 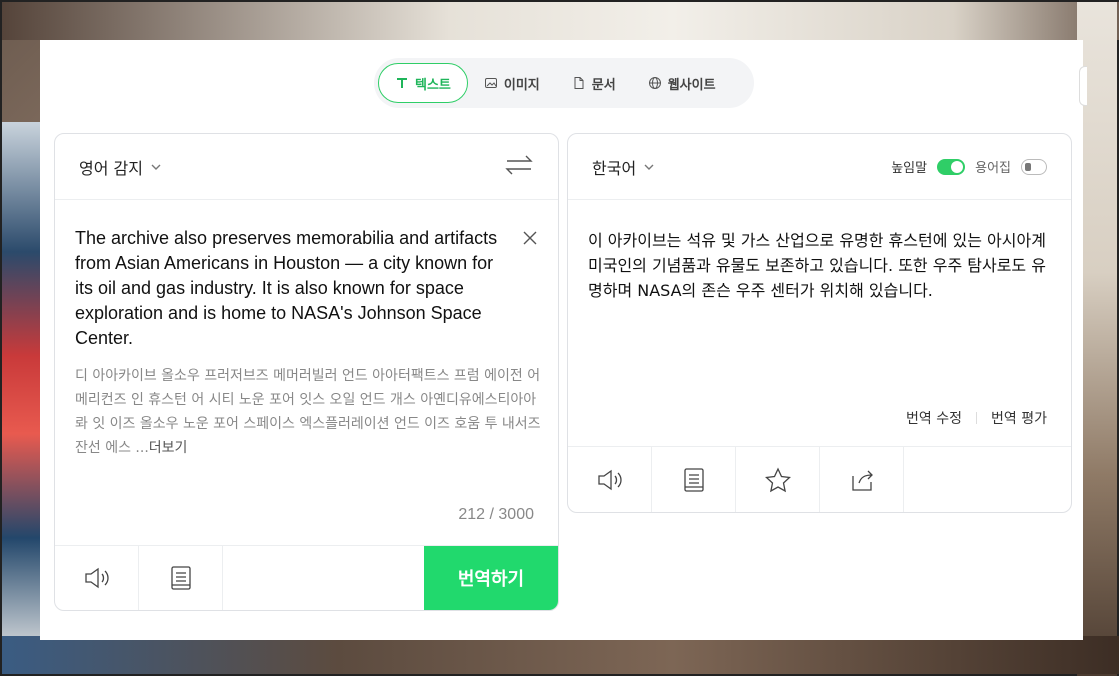 I want to click on target-options: 높임말 용어집, so click(x=969, y=166).